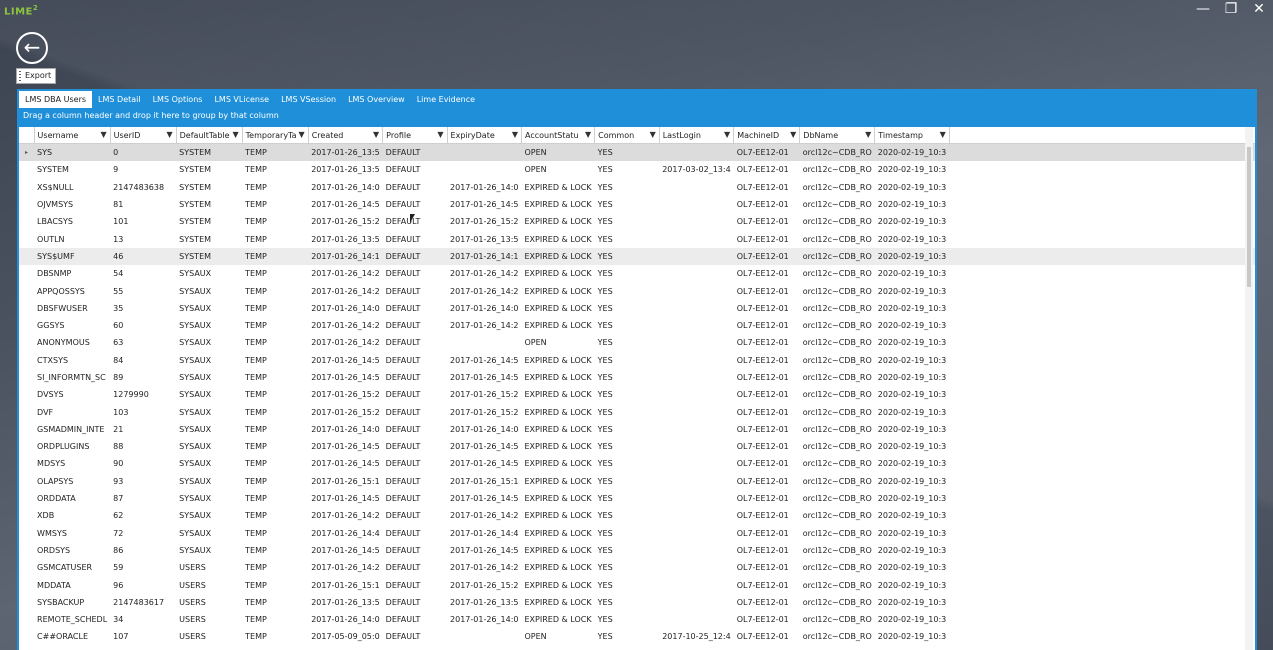  I want to click on tab-lms-options: LMS Options, so click(178, 99).